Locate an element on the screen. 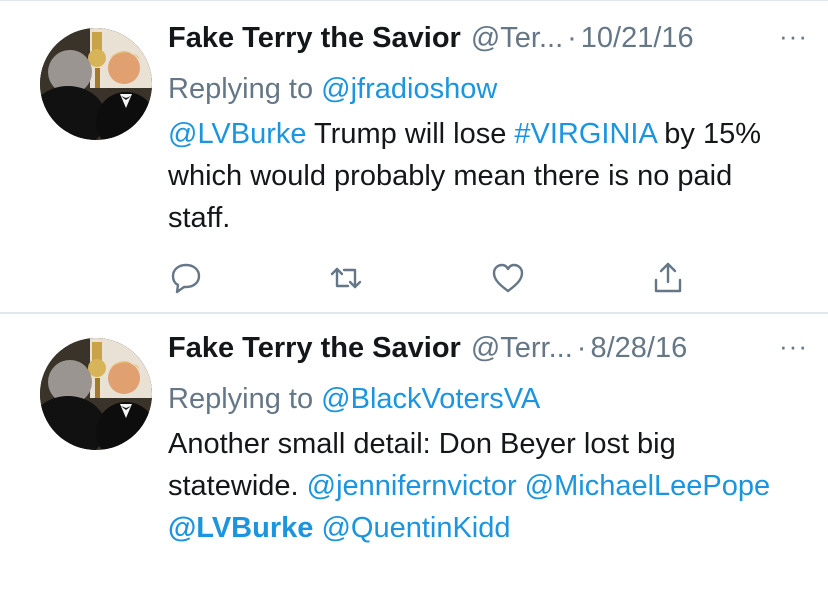 The height and width of the screenshot is (606, 828). share-icon is located at coordinates (668, 278).